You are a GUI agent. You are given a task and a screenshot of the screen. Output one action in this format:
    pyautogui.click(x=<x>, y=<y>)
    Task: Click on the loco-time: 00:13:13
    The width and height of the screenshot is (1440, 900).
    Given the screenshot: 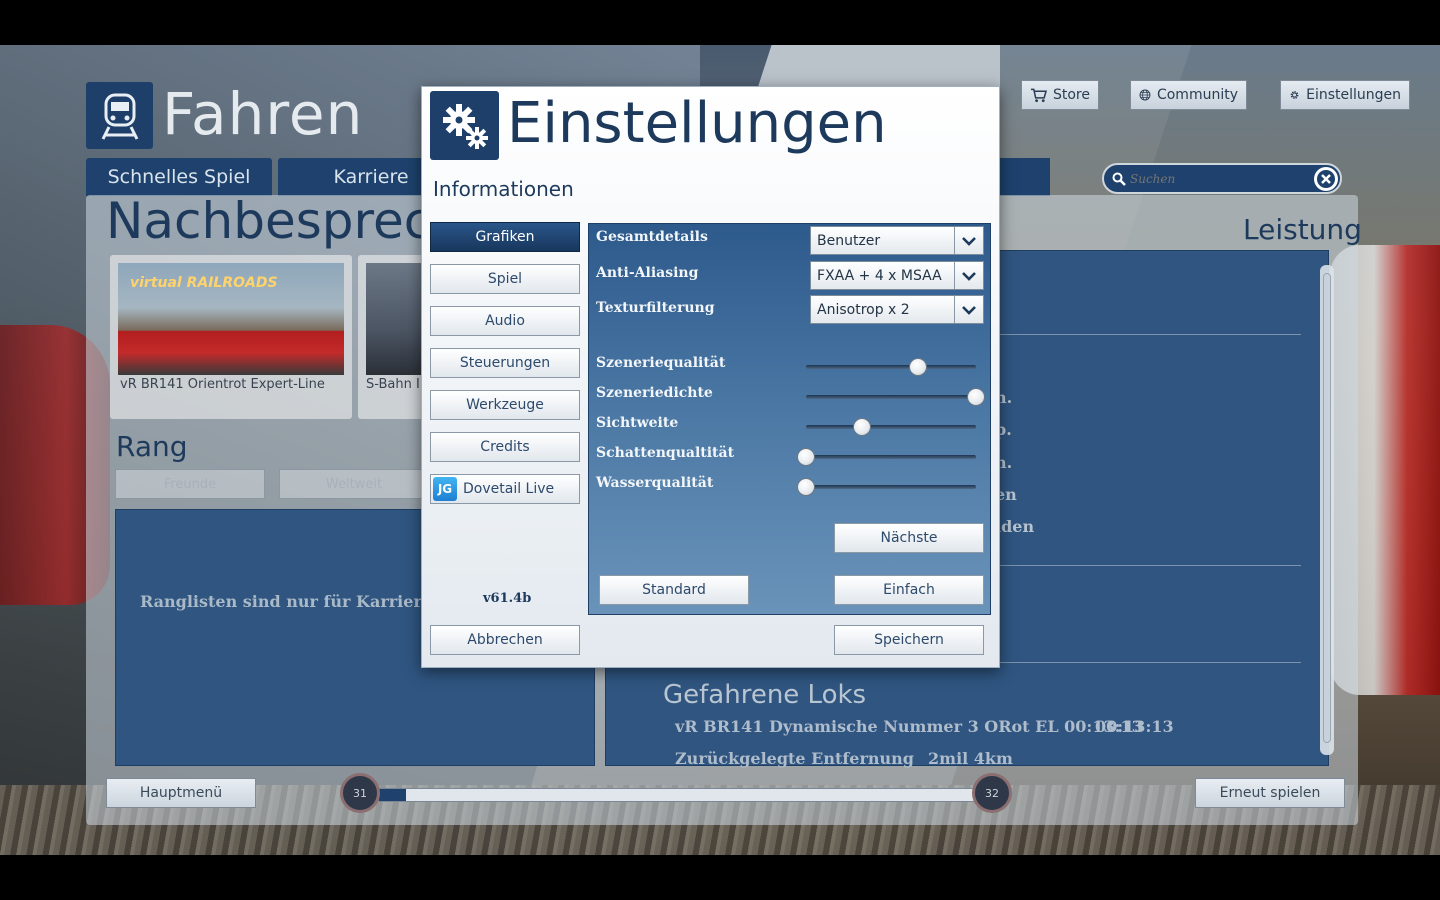 What is the action you would take?
    pyautogui.click(x=1134, y=726)
    